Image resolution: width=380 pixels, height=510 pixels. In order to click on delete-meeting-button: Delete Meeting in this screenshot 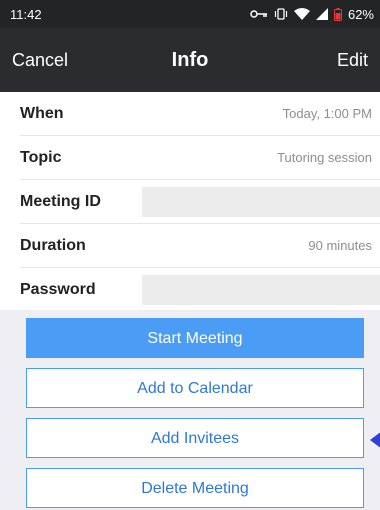, I will do `click(195, 488)`.